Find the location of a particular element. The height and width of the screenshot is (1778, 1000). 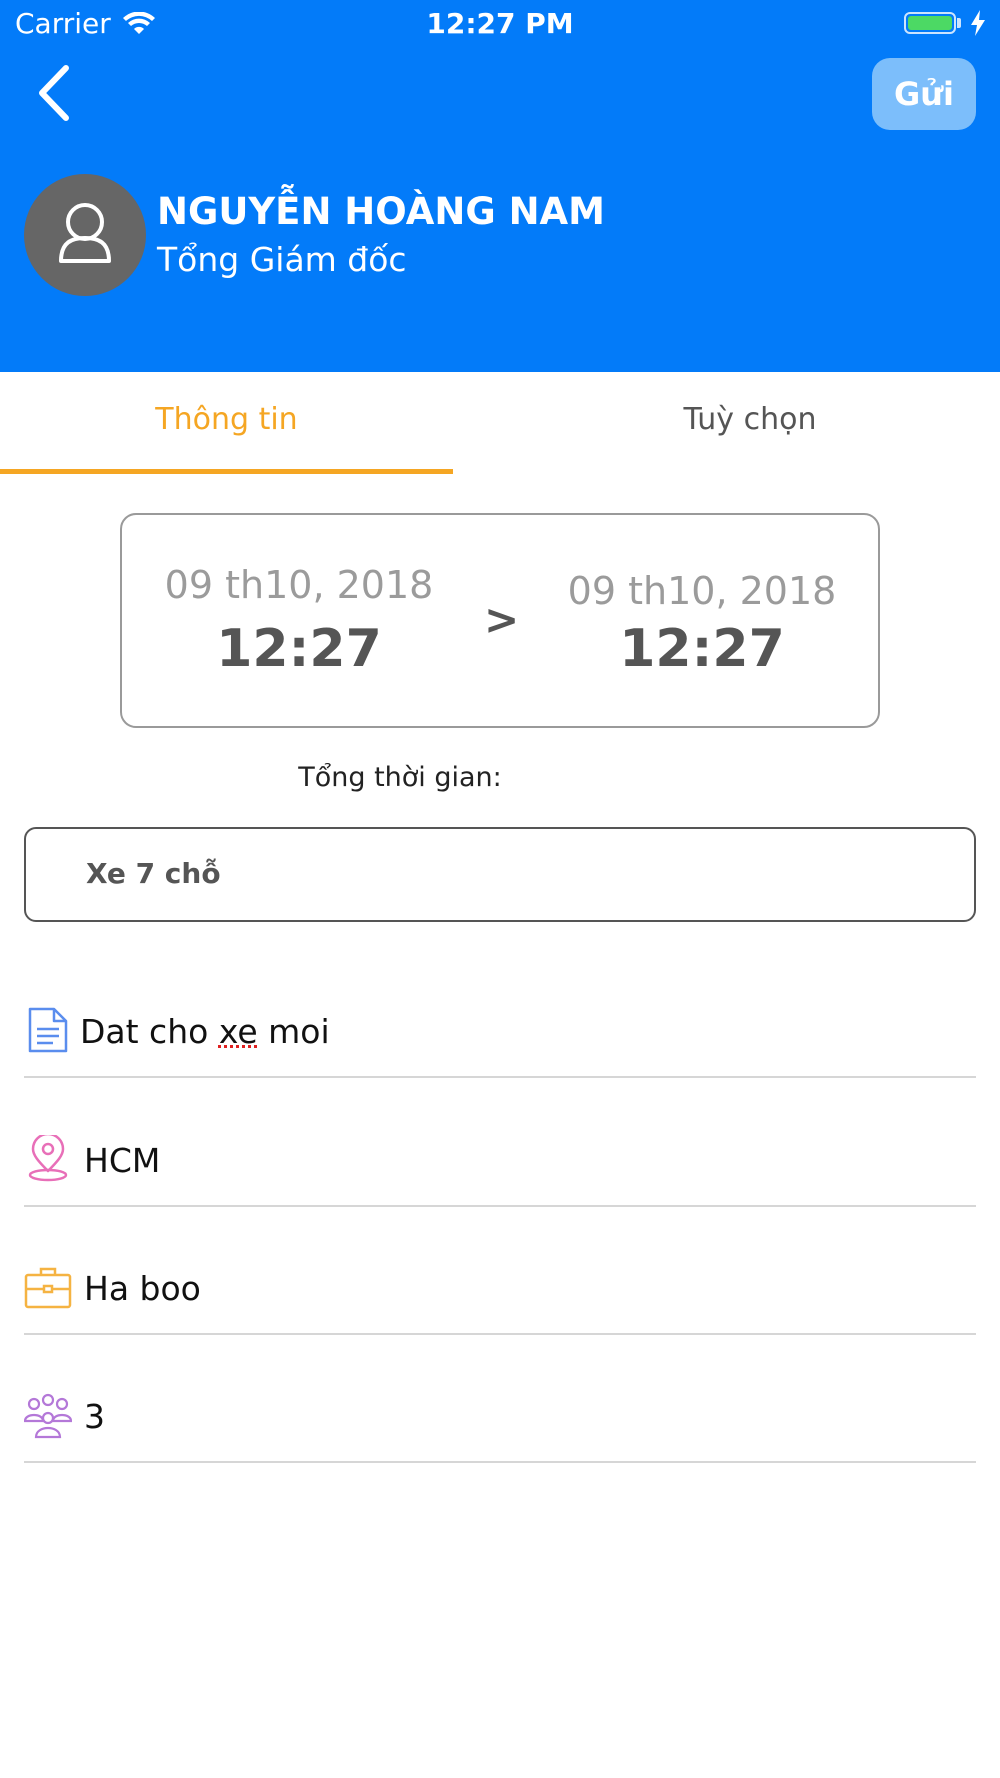

avatar is located at coordinates (85, 235).